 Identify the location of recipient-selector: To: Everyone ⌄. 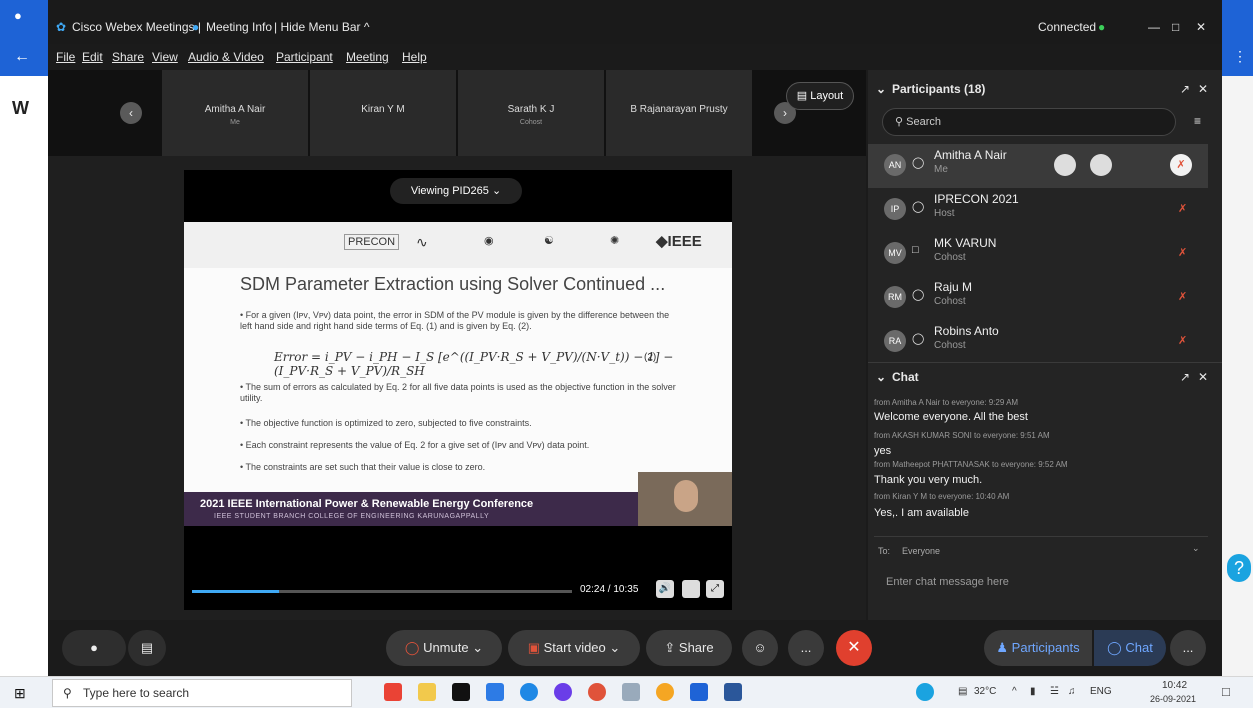
(1041, 549).